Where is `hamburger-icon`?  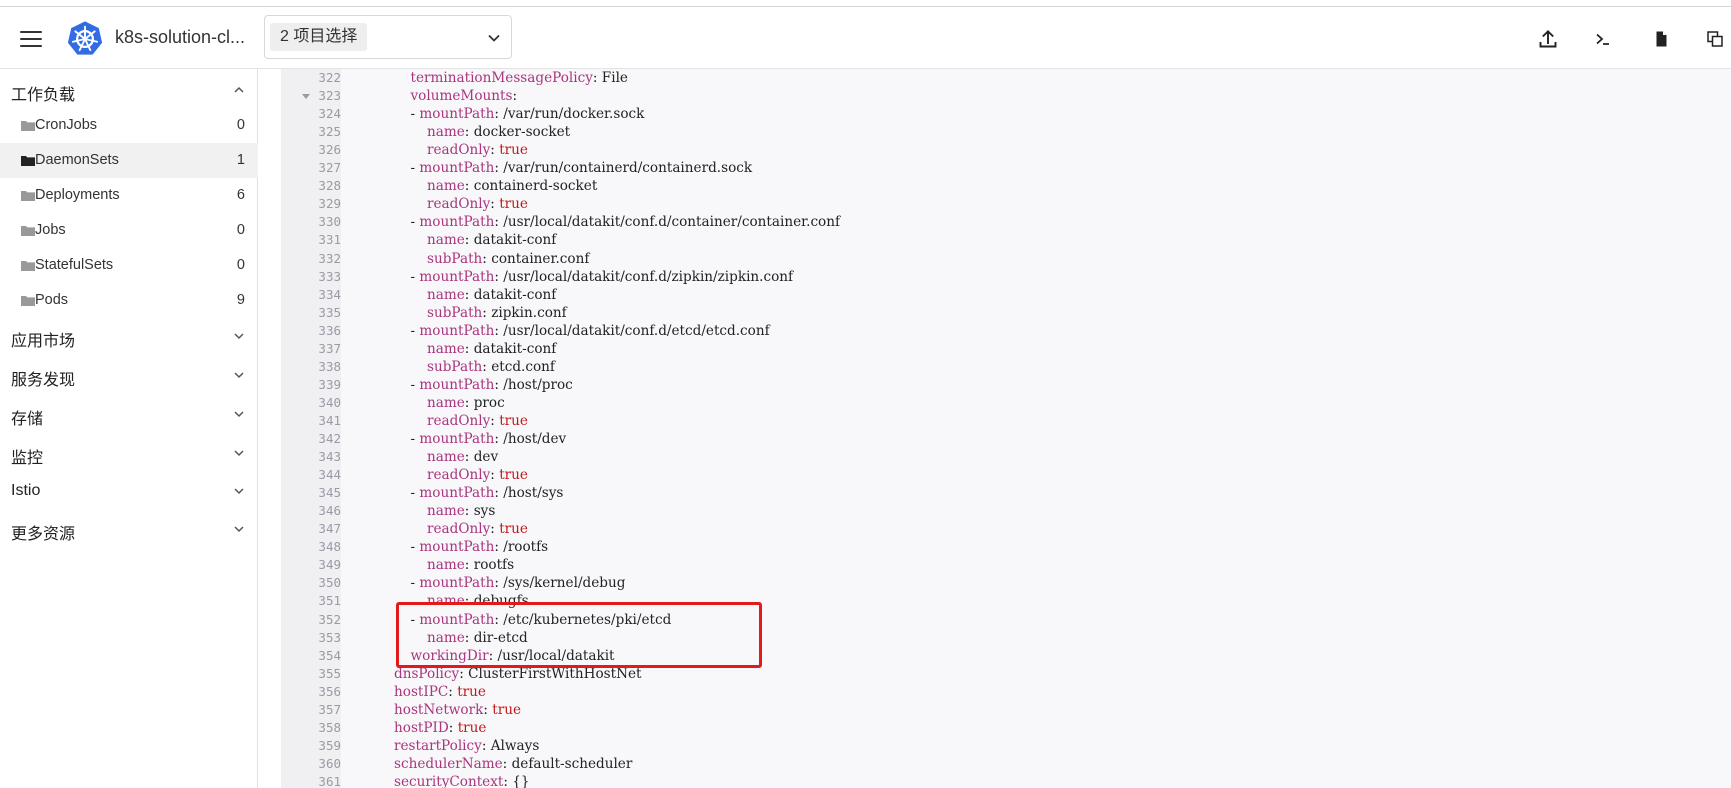 hamburger-icon is located at coordinates (31, 39).